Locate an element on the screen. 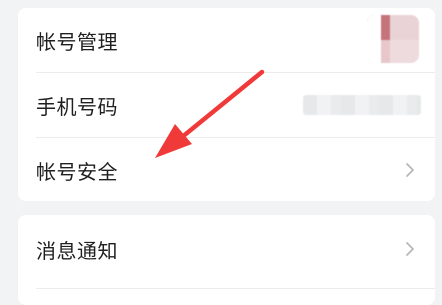 The width and height of the screenshot is (442, 305). phone-number-value-masked is located at coordinates (362, 105).